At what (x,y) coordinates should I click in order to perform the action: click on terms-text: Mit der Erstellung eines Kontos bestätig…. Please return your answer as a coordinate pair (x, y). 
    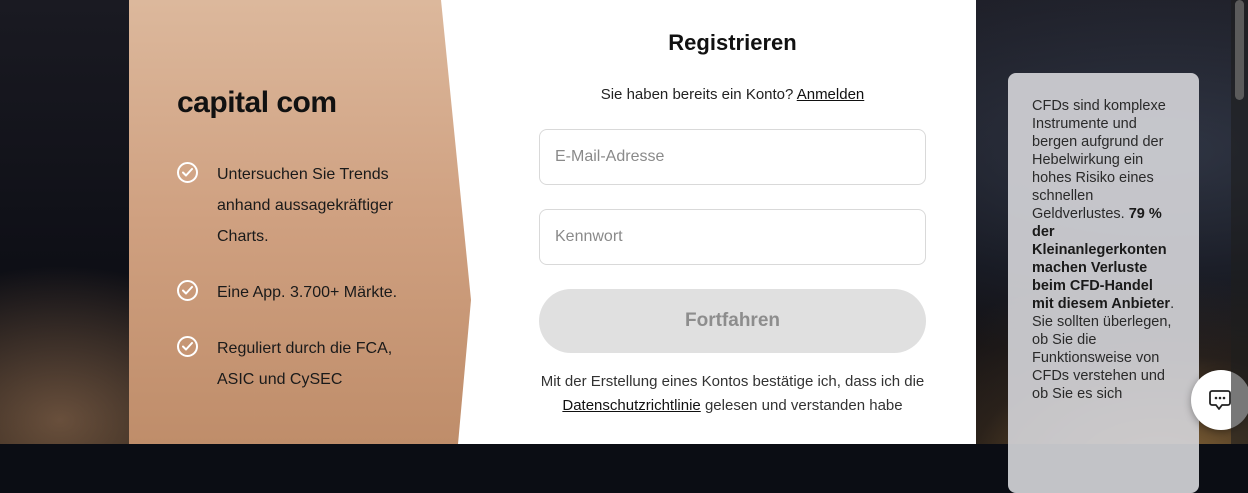
    Looking at the image, I should click on (732, 394).